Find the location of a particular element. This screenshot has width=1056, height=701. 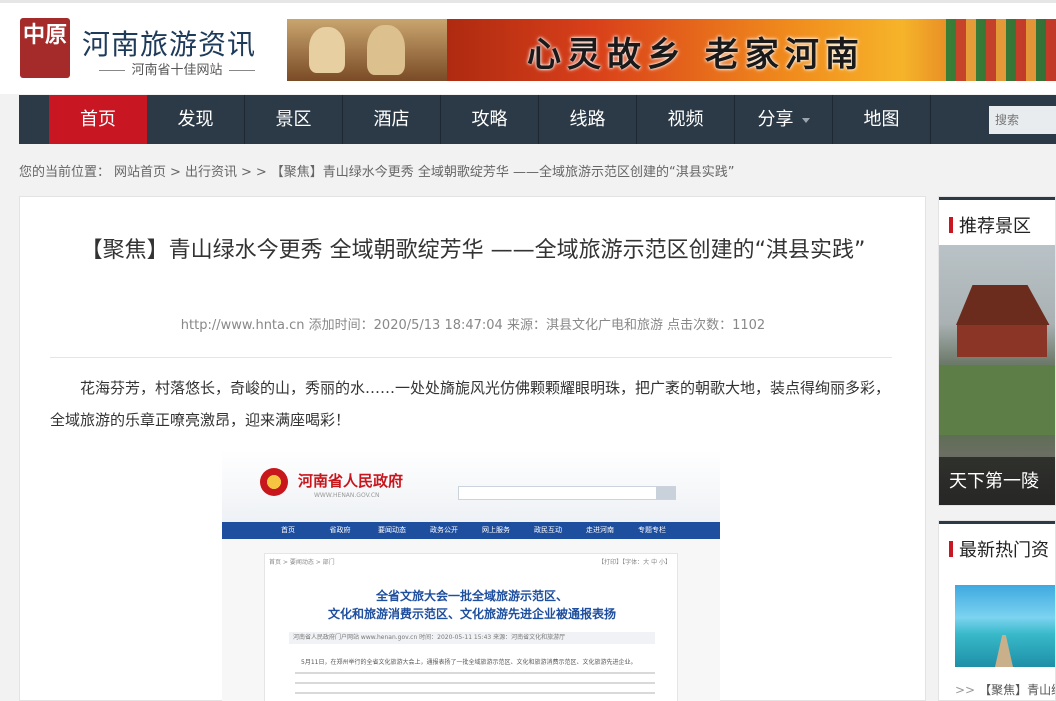

embedded-print-options: 【打印】【字体：大 中 小】 is located at coordinates (634, 562).